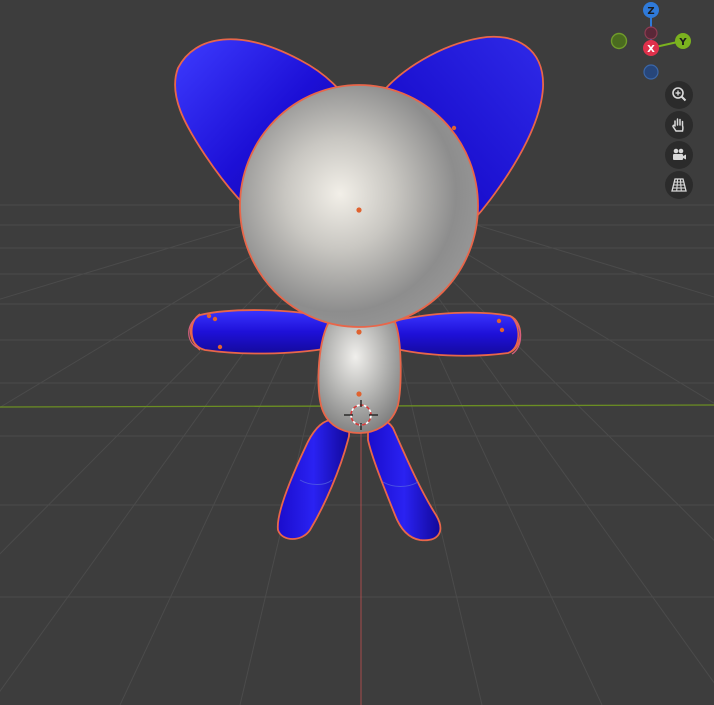  I want to click on gizmo-x-axis: X, so click(651, 48).